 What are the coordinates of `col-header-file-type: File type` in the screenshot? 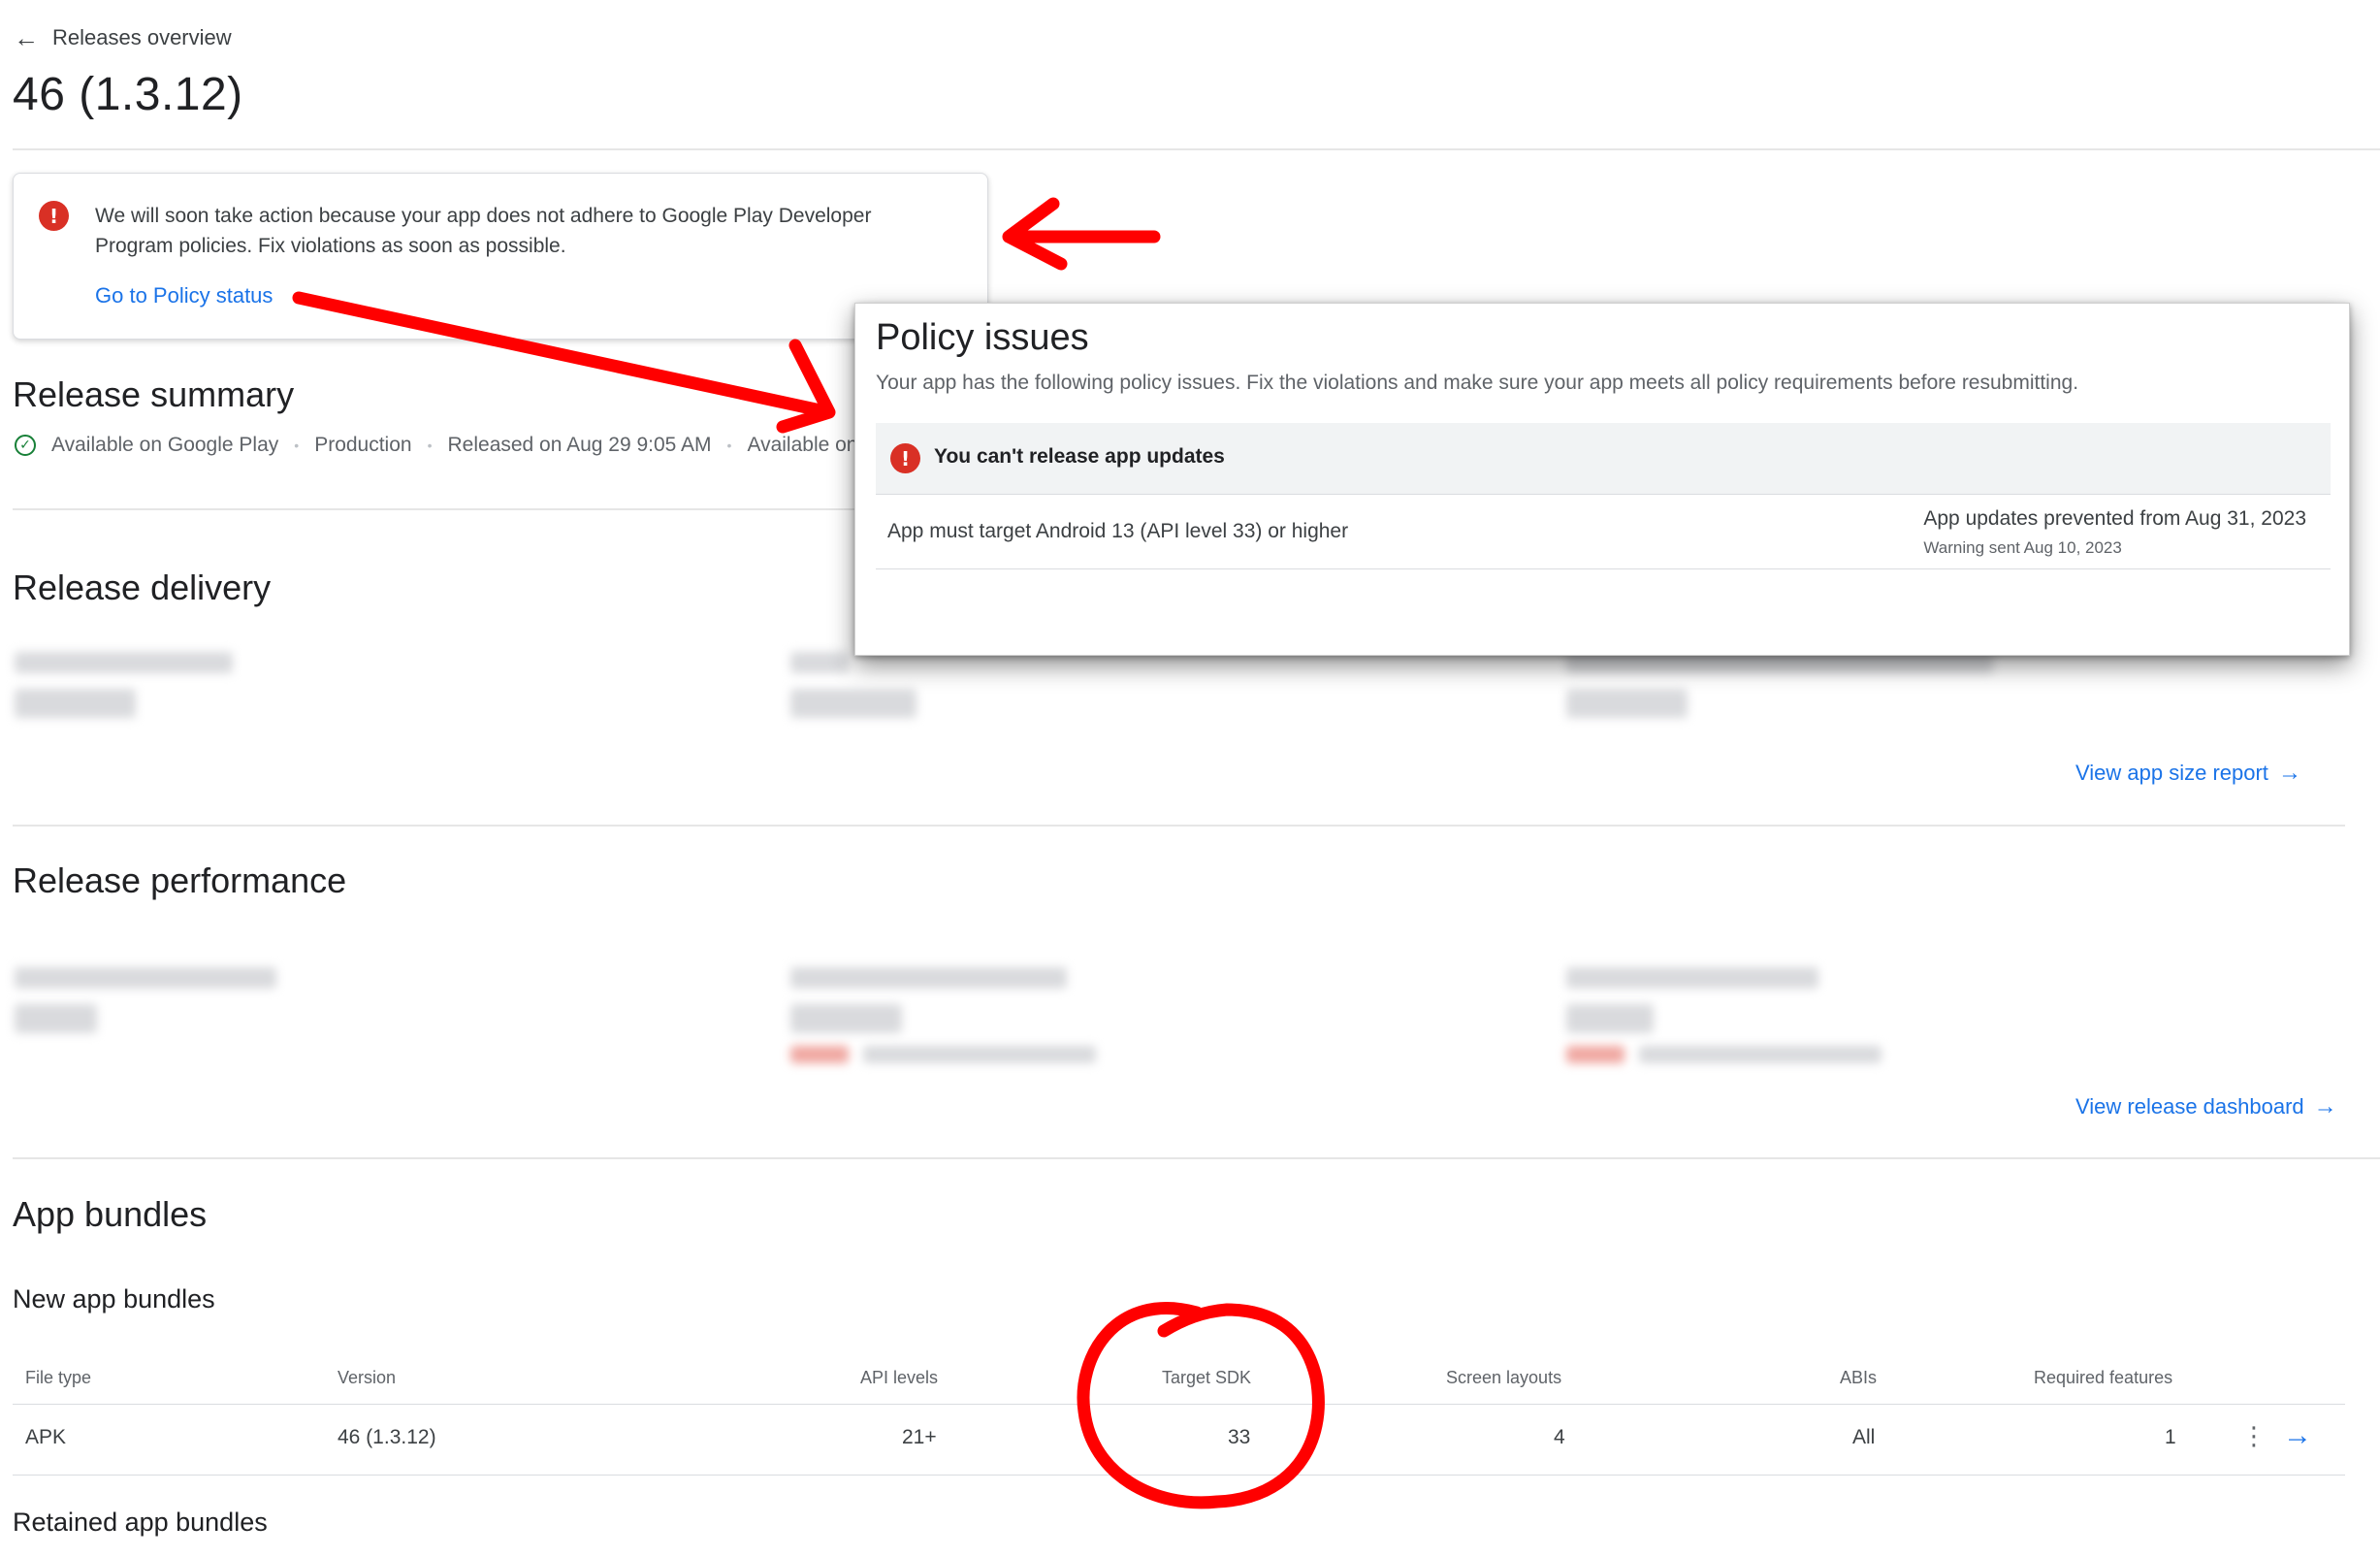 It's located at (58, 1377).